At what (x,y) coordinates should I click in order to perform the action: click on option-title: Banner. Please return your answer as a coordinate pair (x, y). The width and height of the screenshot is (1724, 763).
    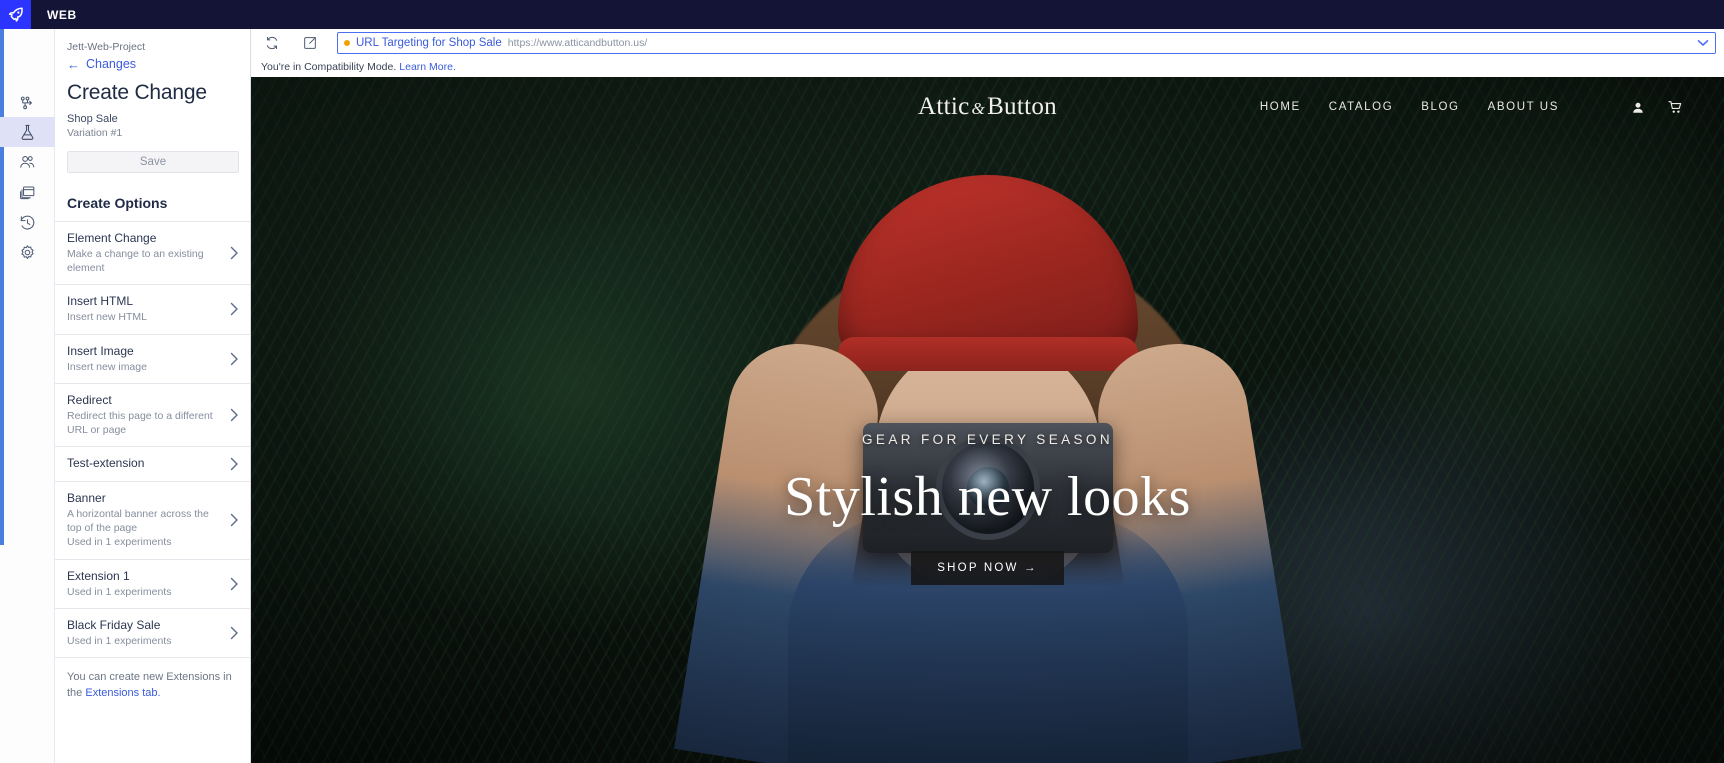
    Looking at the image, I should click on (86, 498).